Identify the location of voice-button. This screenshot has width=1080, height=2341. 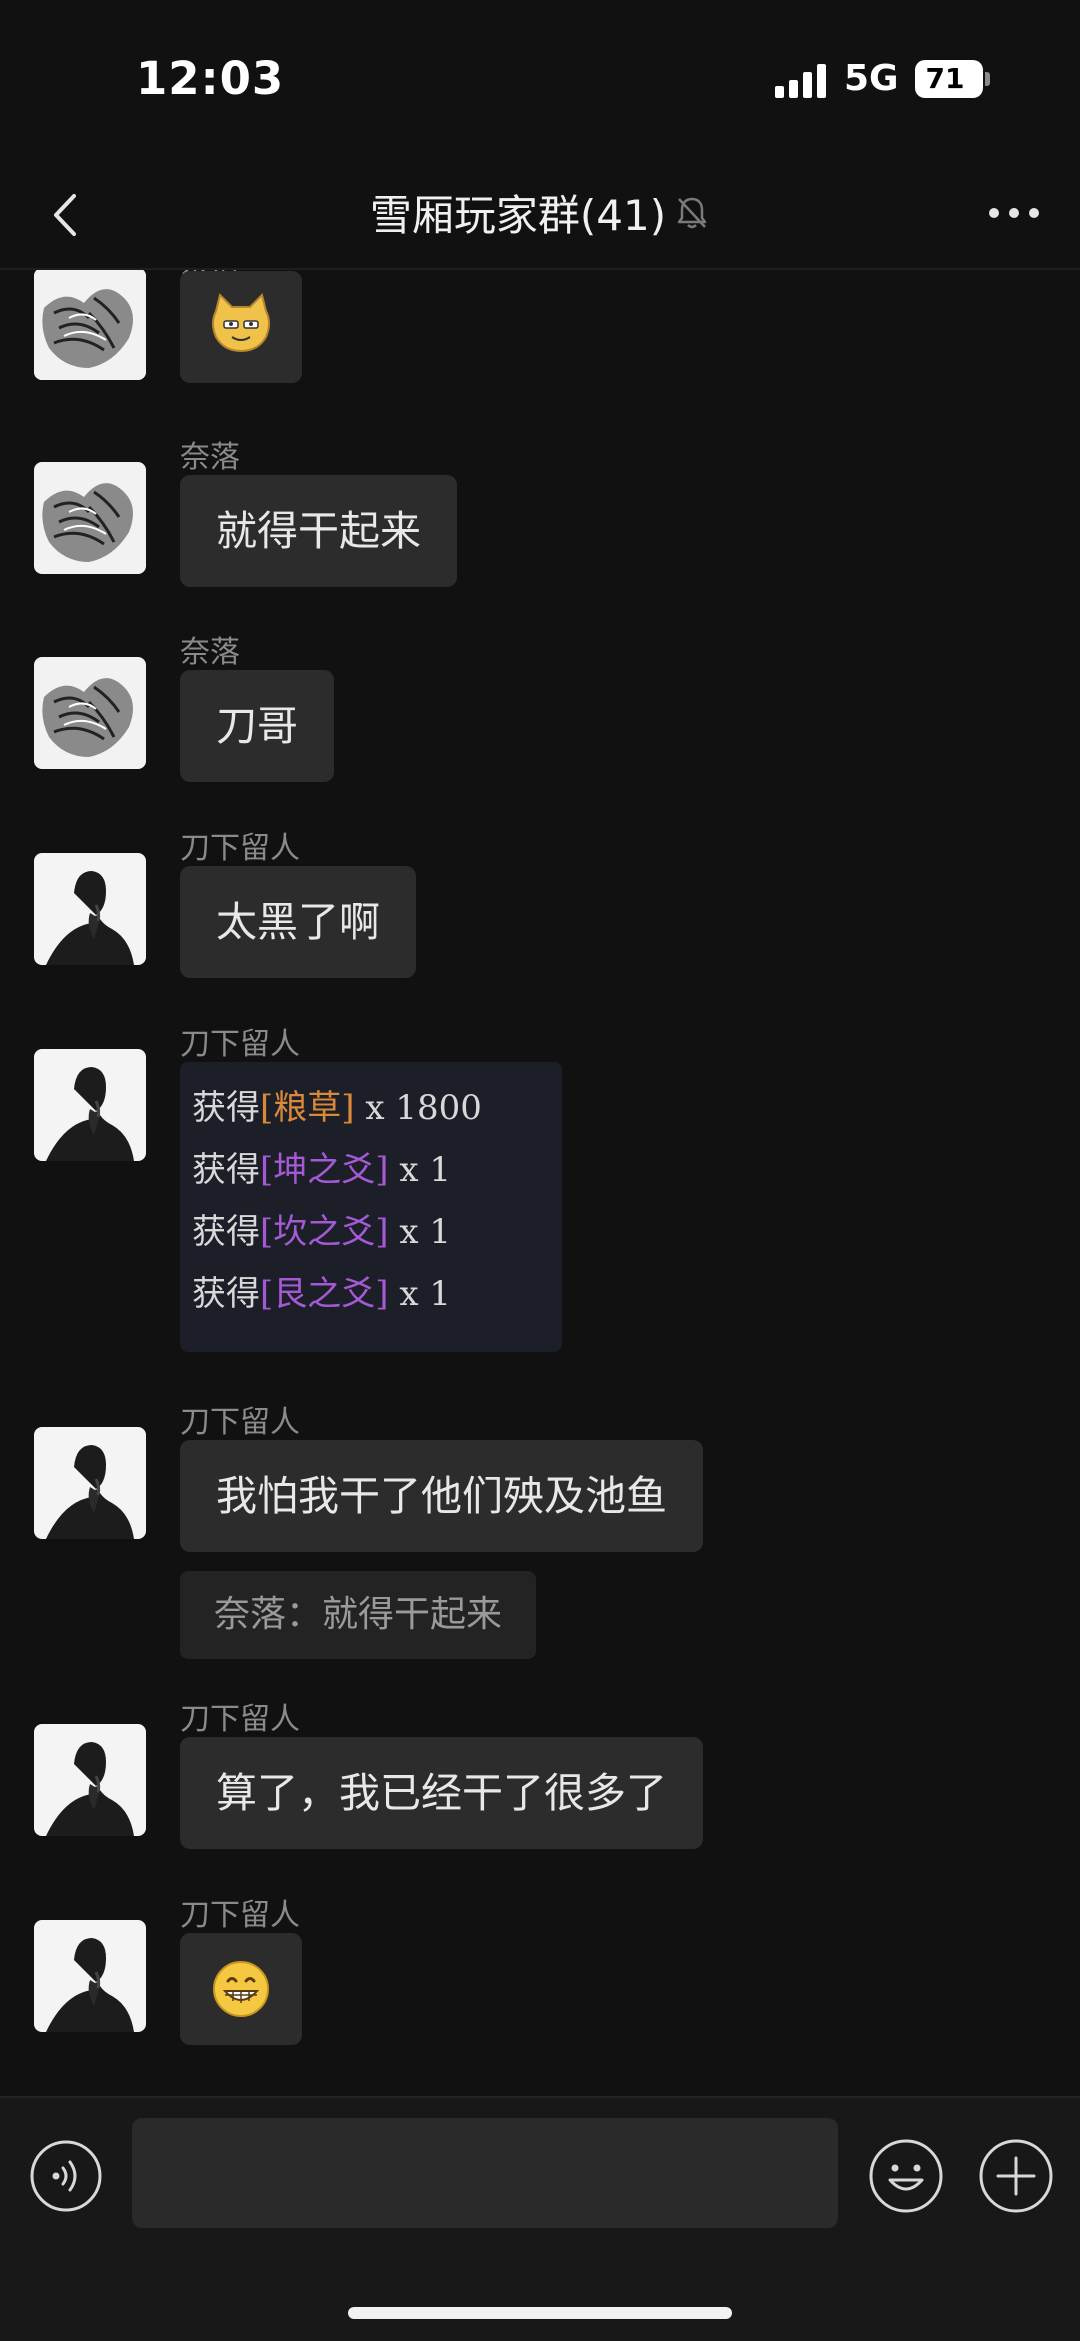
(66, 2176).